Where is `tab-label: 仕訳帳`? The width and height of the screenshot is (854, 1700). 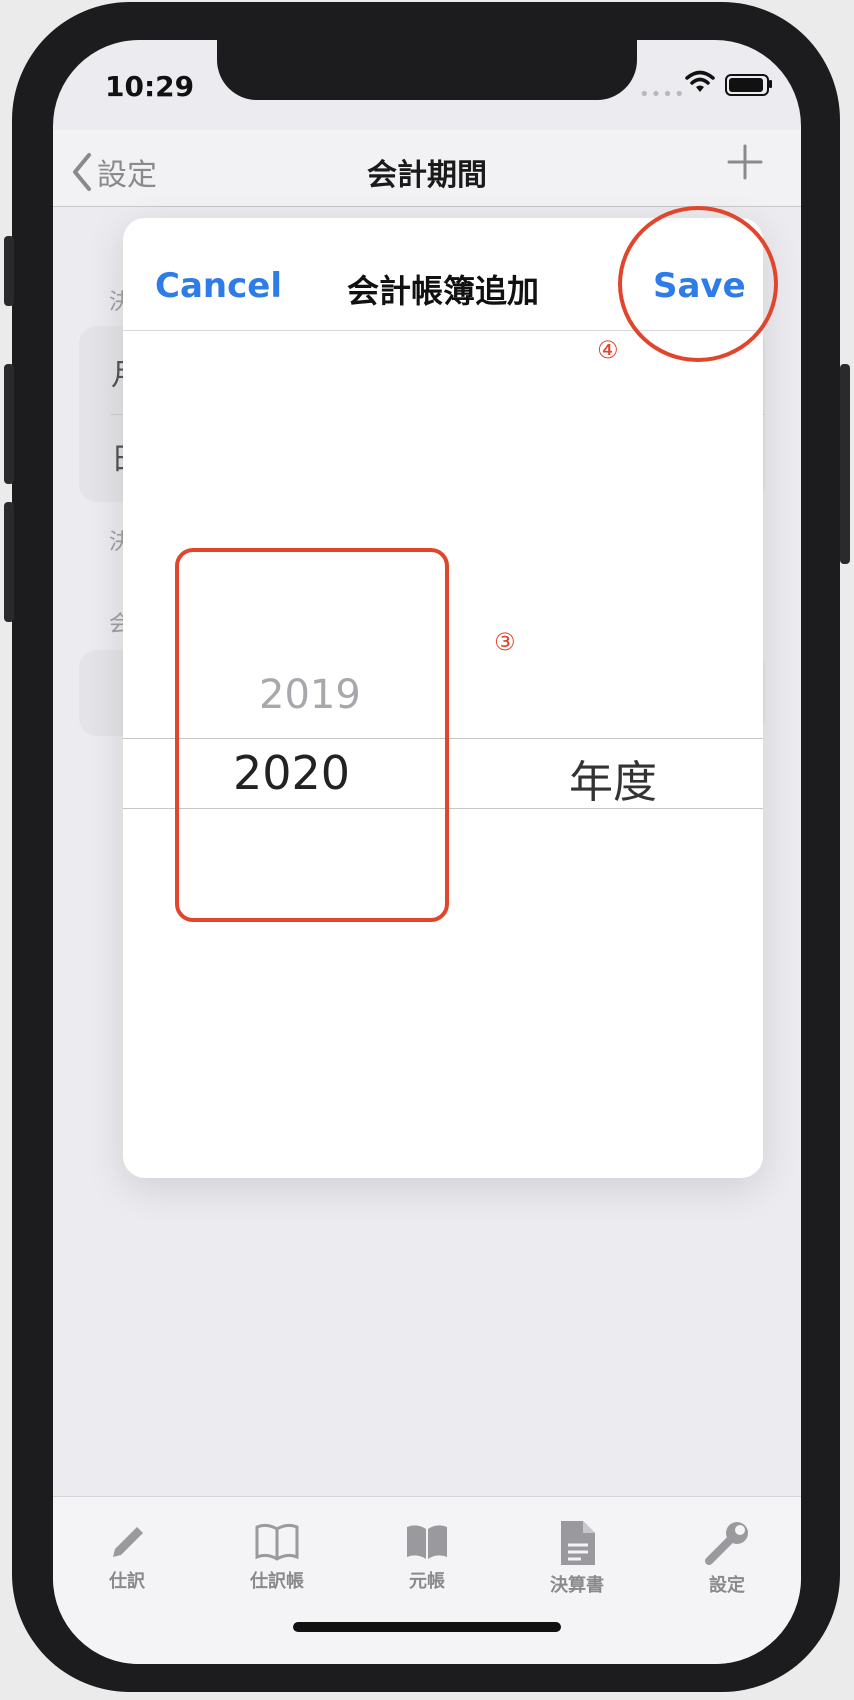
tab-label: 仕訳帳 is located at coordinates (277, 1581).